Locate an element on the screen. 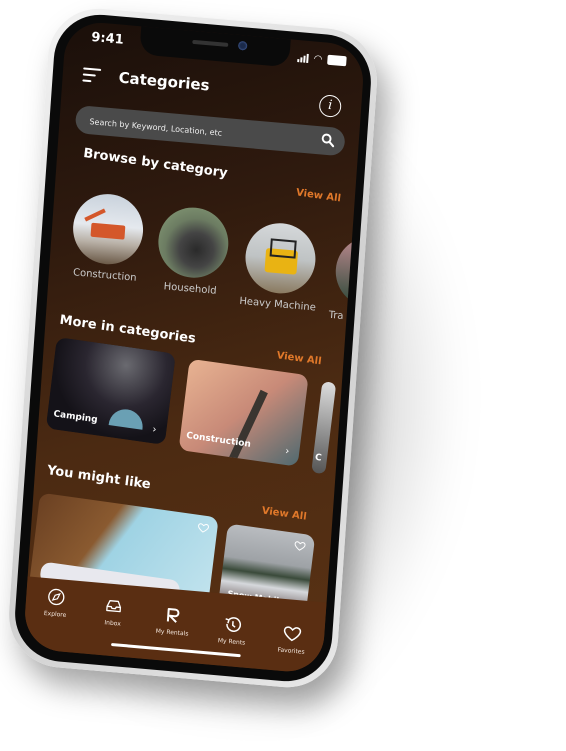 This screenshot has width=566, height=751. card-label: Camping is located at coordinates (75, 417).